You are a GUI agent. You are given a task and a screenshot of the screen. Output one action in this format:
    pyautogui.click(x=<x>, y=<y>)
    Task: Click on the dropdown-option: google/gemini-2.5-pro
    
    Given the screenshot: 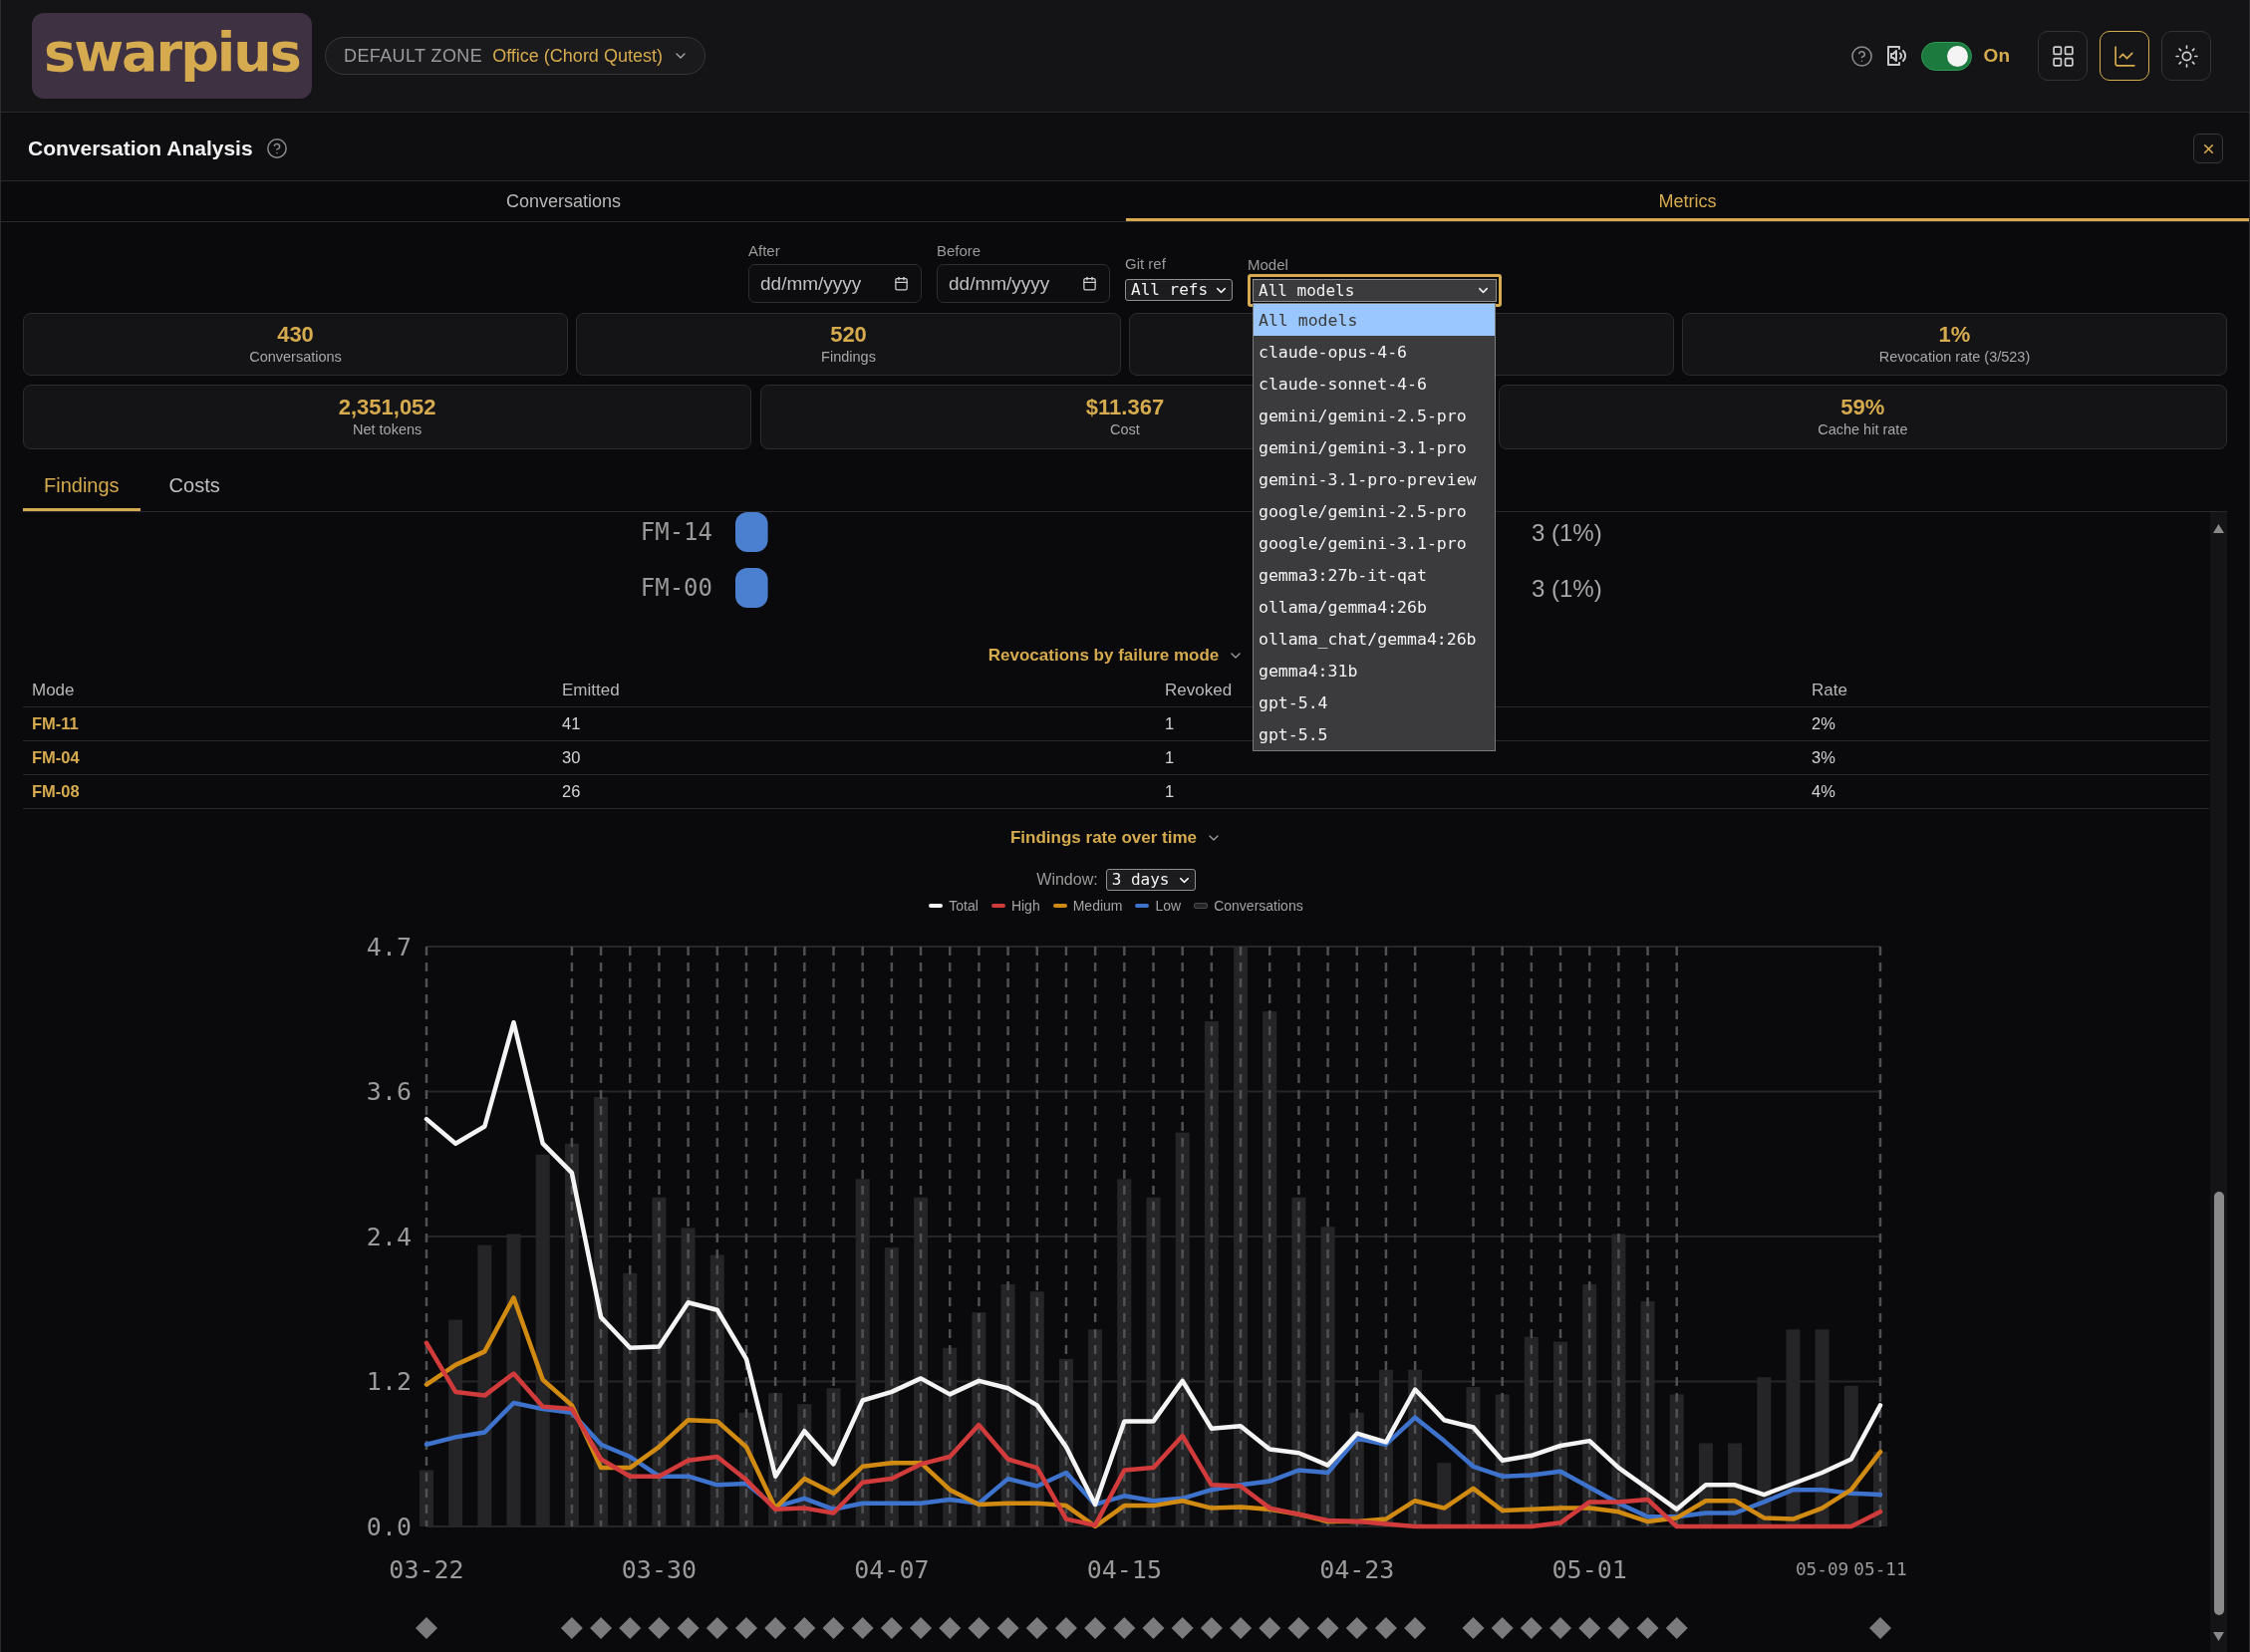 What is the action you would take?
    pyautogui.click(x=1374, y=511)
    